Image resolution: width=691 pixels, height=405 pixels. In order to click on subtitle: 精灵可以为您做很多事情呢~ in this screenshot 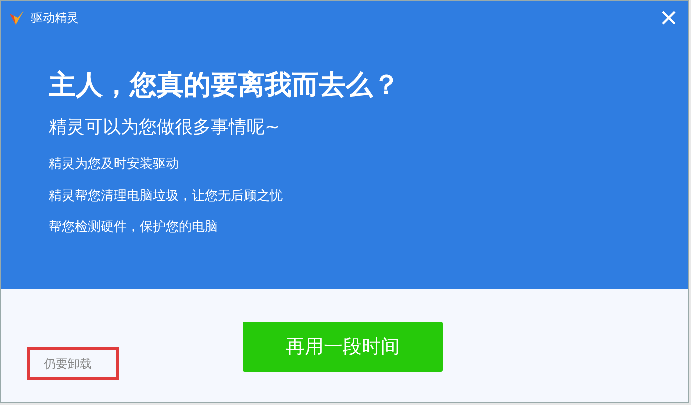, I will do `click(165, 128)`.